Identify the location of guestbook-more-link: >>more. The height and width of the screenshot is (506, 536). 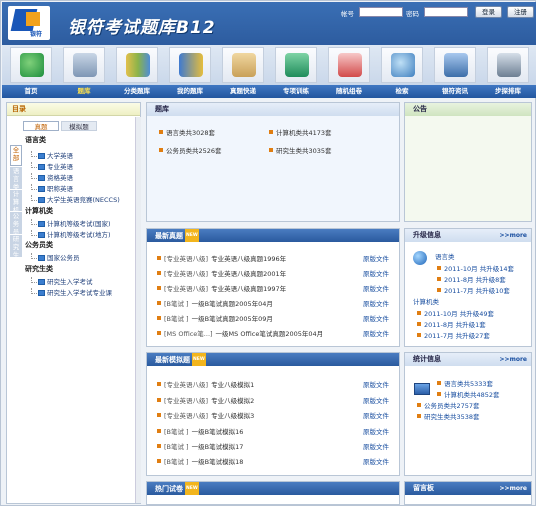
(513, 488).